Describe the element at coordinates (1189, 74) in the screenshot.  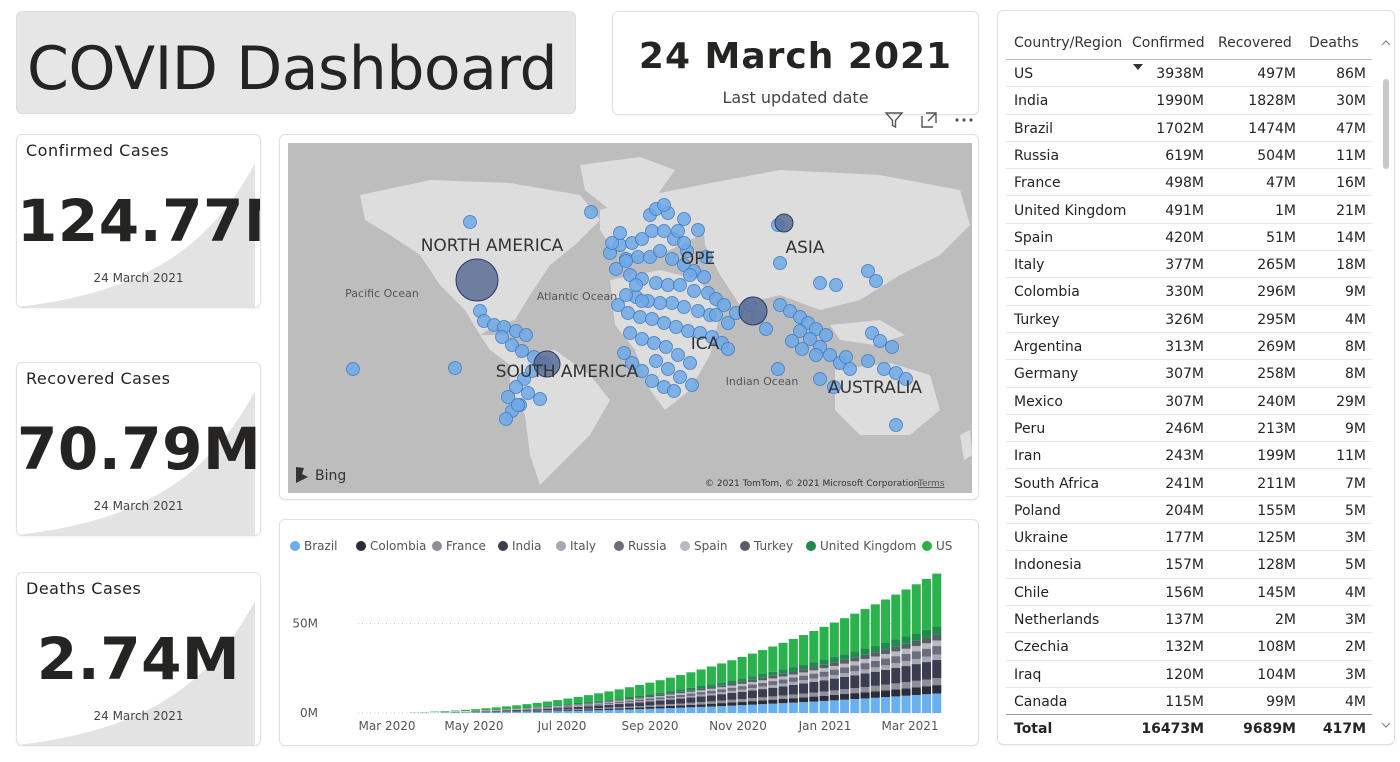
I see `table-row: US 3938M 497M 86M` at that location.